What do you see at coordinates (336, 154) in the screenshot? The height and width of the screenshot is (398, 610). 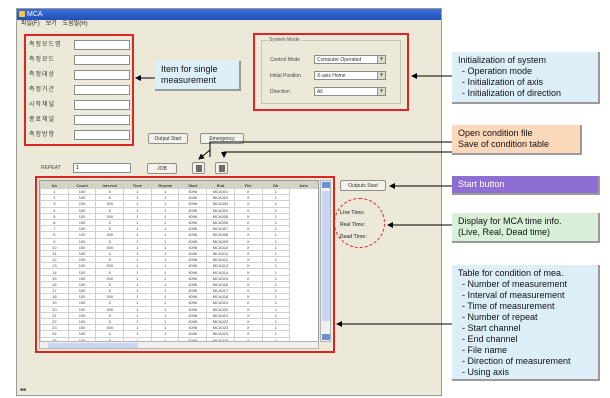 I see `arrow-save` at bounding box center [336, 154].